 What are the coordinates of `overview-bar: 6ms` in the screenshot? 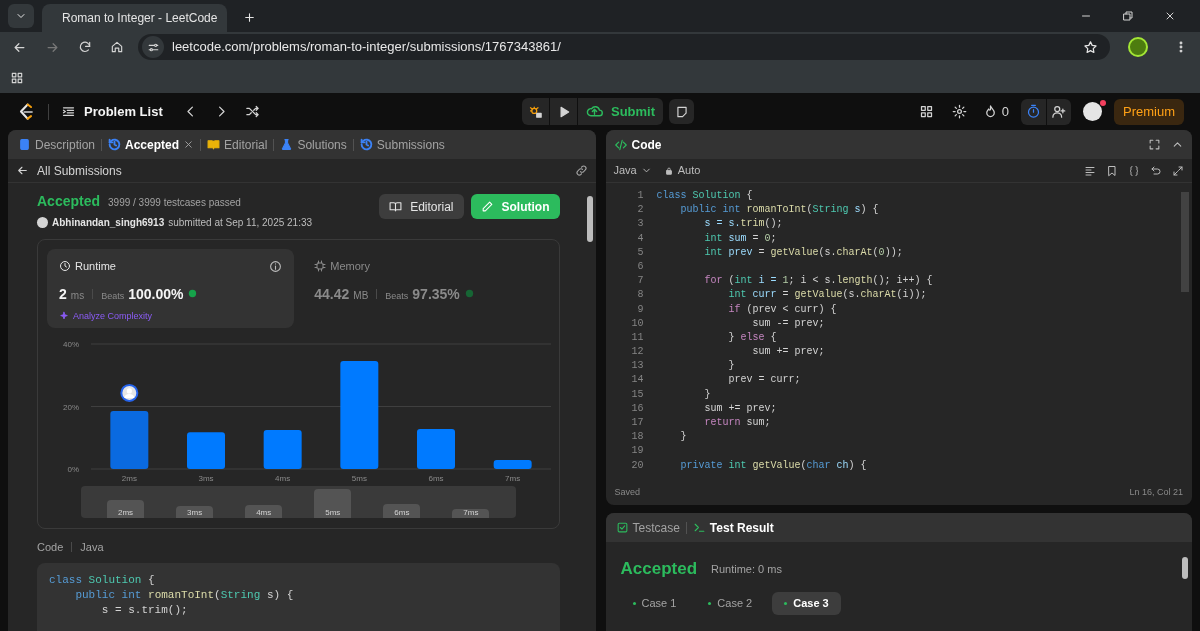 It's located at (402, 511).